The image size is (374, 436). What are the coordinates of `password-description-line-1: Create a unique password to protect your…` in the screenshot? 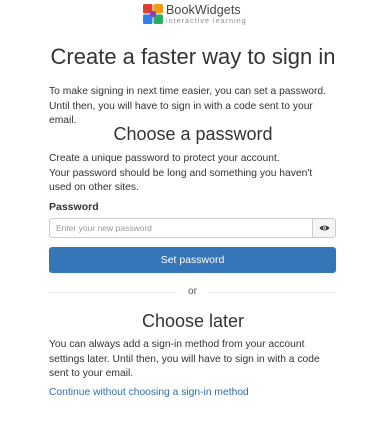 It's located at (164, 158).